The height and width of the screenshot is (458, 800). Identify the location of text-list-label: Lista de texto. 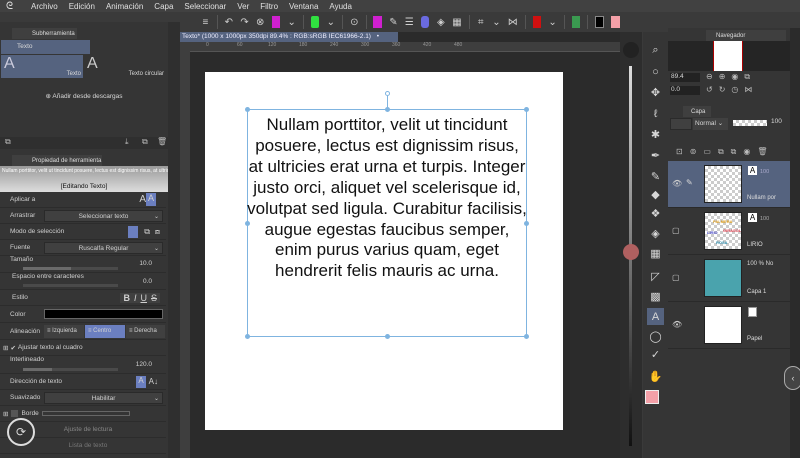
(88, 445).